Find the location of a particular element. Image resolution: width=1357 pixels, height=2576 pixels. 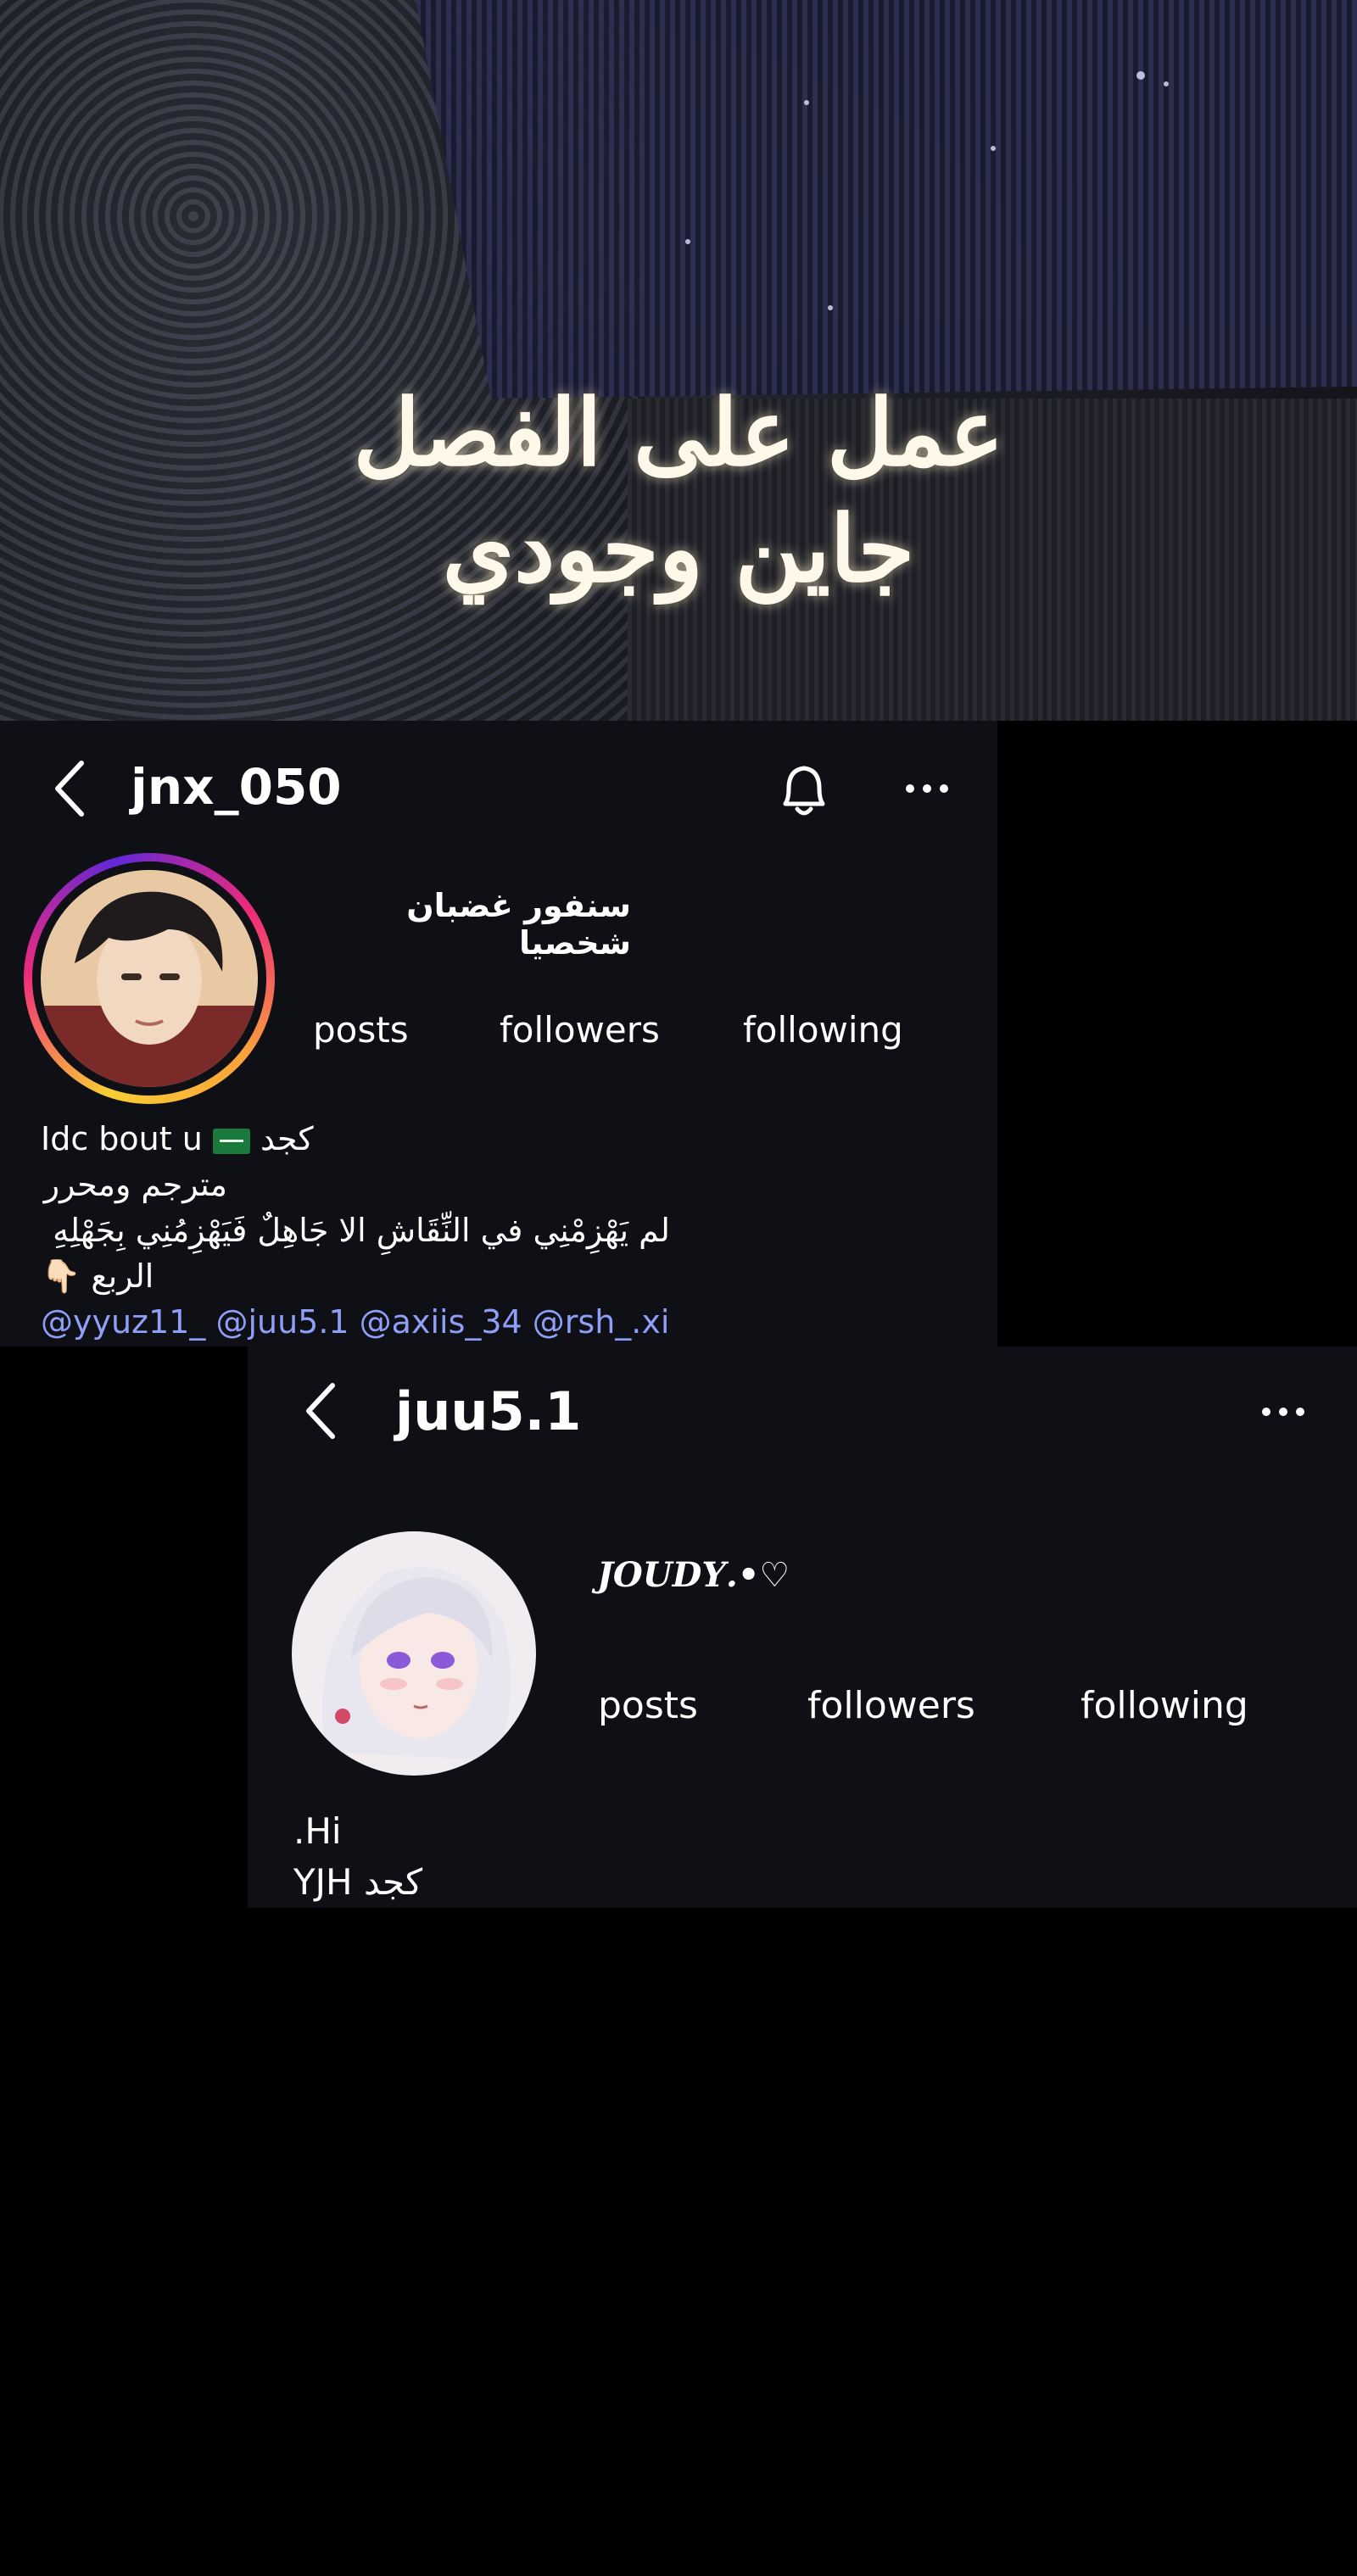

bio-mentions: @yyuz11_ @juu5.1 @axiis_34 @rsh_.xi is located at coordinates (355, 1322).